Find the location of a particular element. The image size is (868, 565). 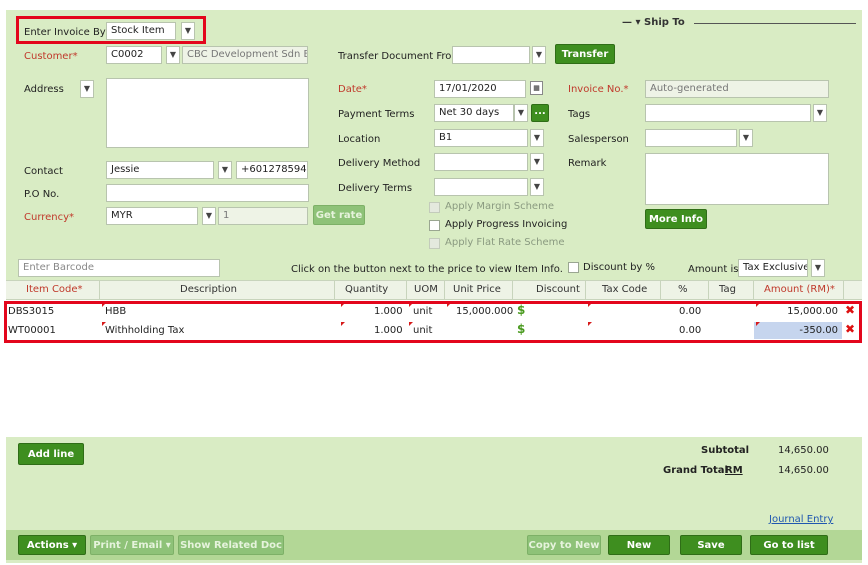

salesperson-label: Salesperson is located at coordinates (598, 139).